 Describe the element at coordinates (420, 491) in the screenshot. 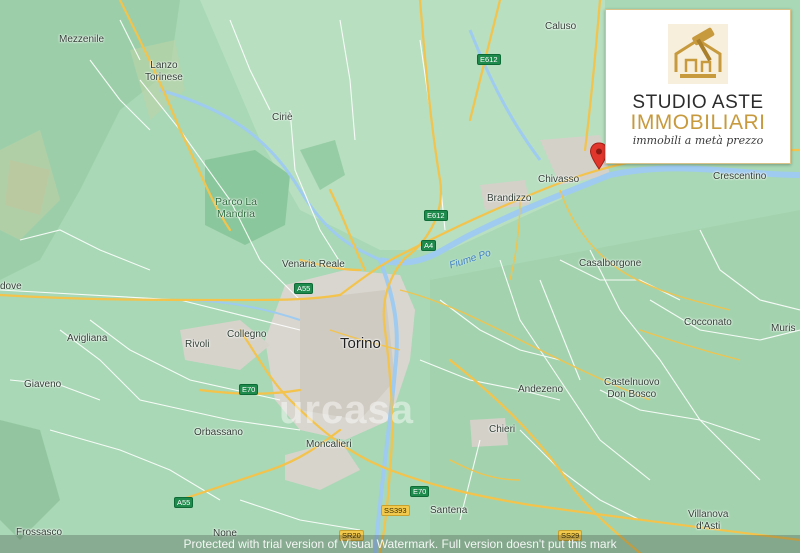

I see `road-shield-e70-south: E70` at that location.